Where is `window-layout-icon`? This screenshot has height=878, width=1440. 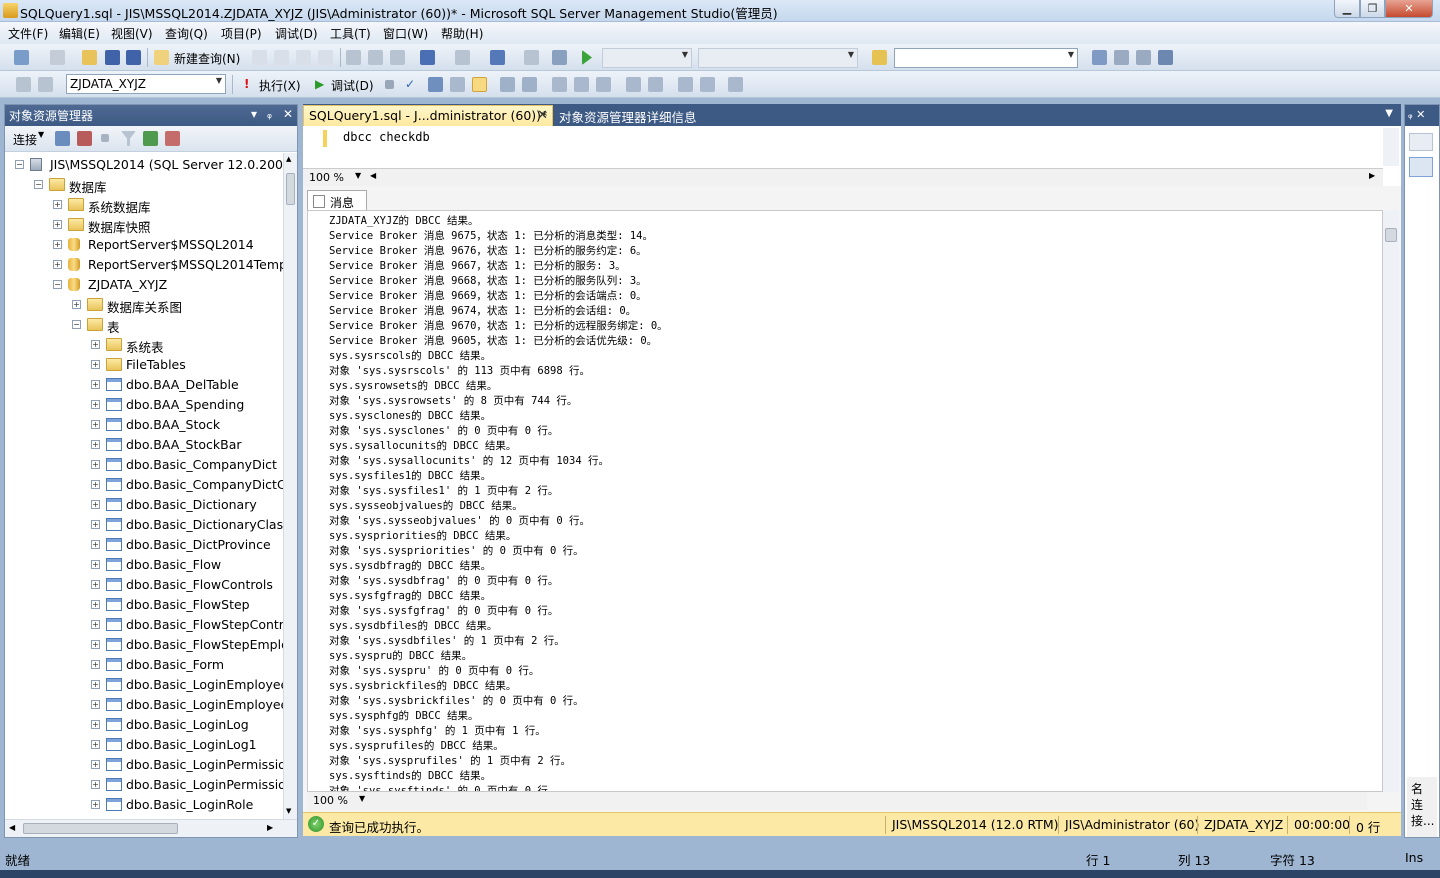
window-layout-icon is located at coordinates (1165, 57).